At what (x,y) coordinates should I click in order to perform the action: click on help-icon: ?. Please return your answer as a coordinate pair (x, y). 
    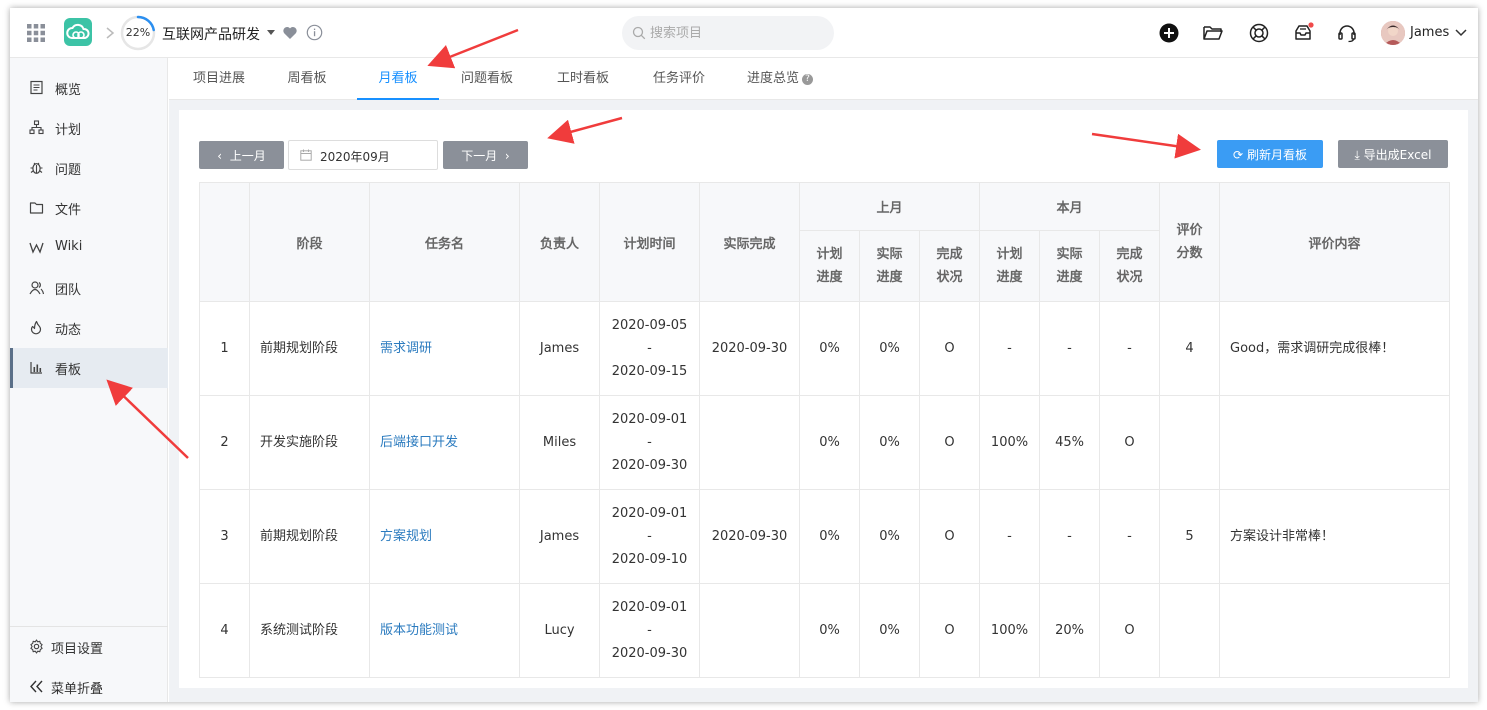
    Looking at the image, I should click on (807, 79).